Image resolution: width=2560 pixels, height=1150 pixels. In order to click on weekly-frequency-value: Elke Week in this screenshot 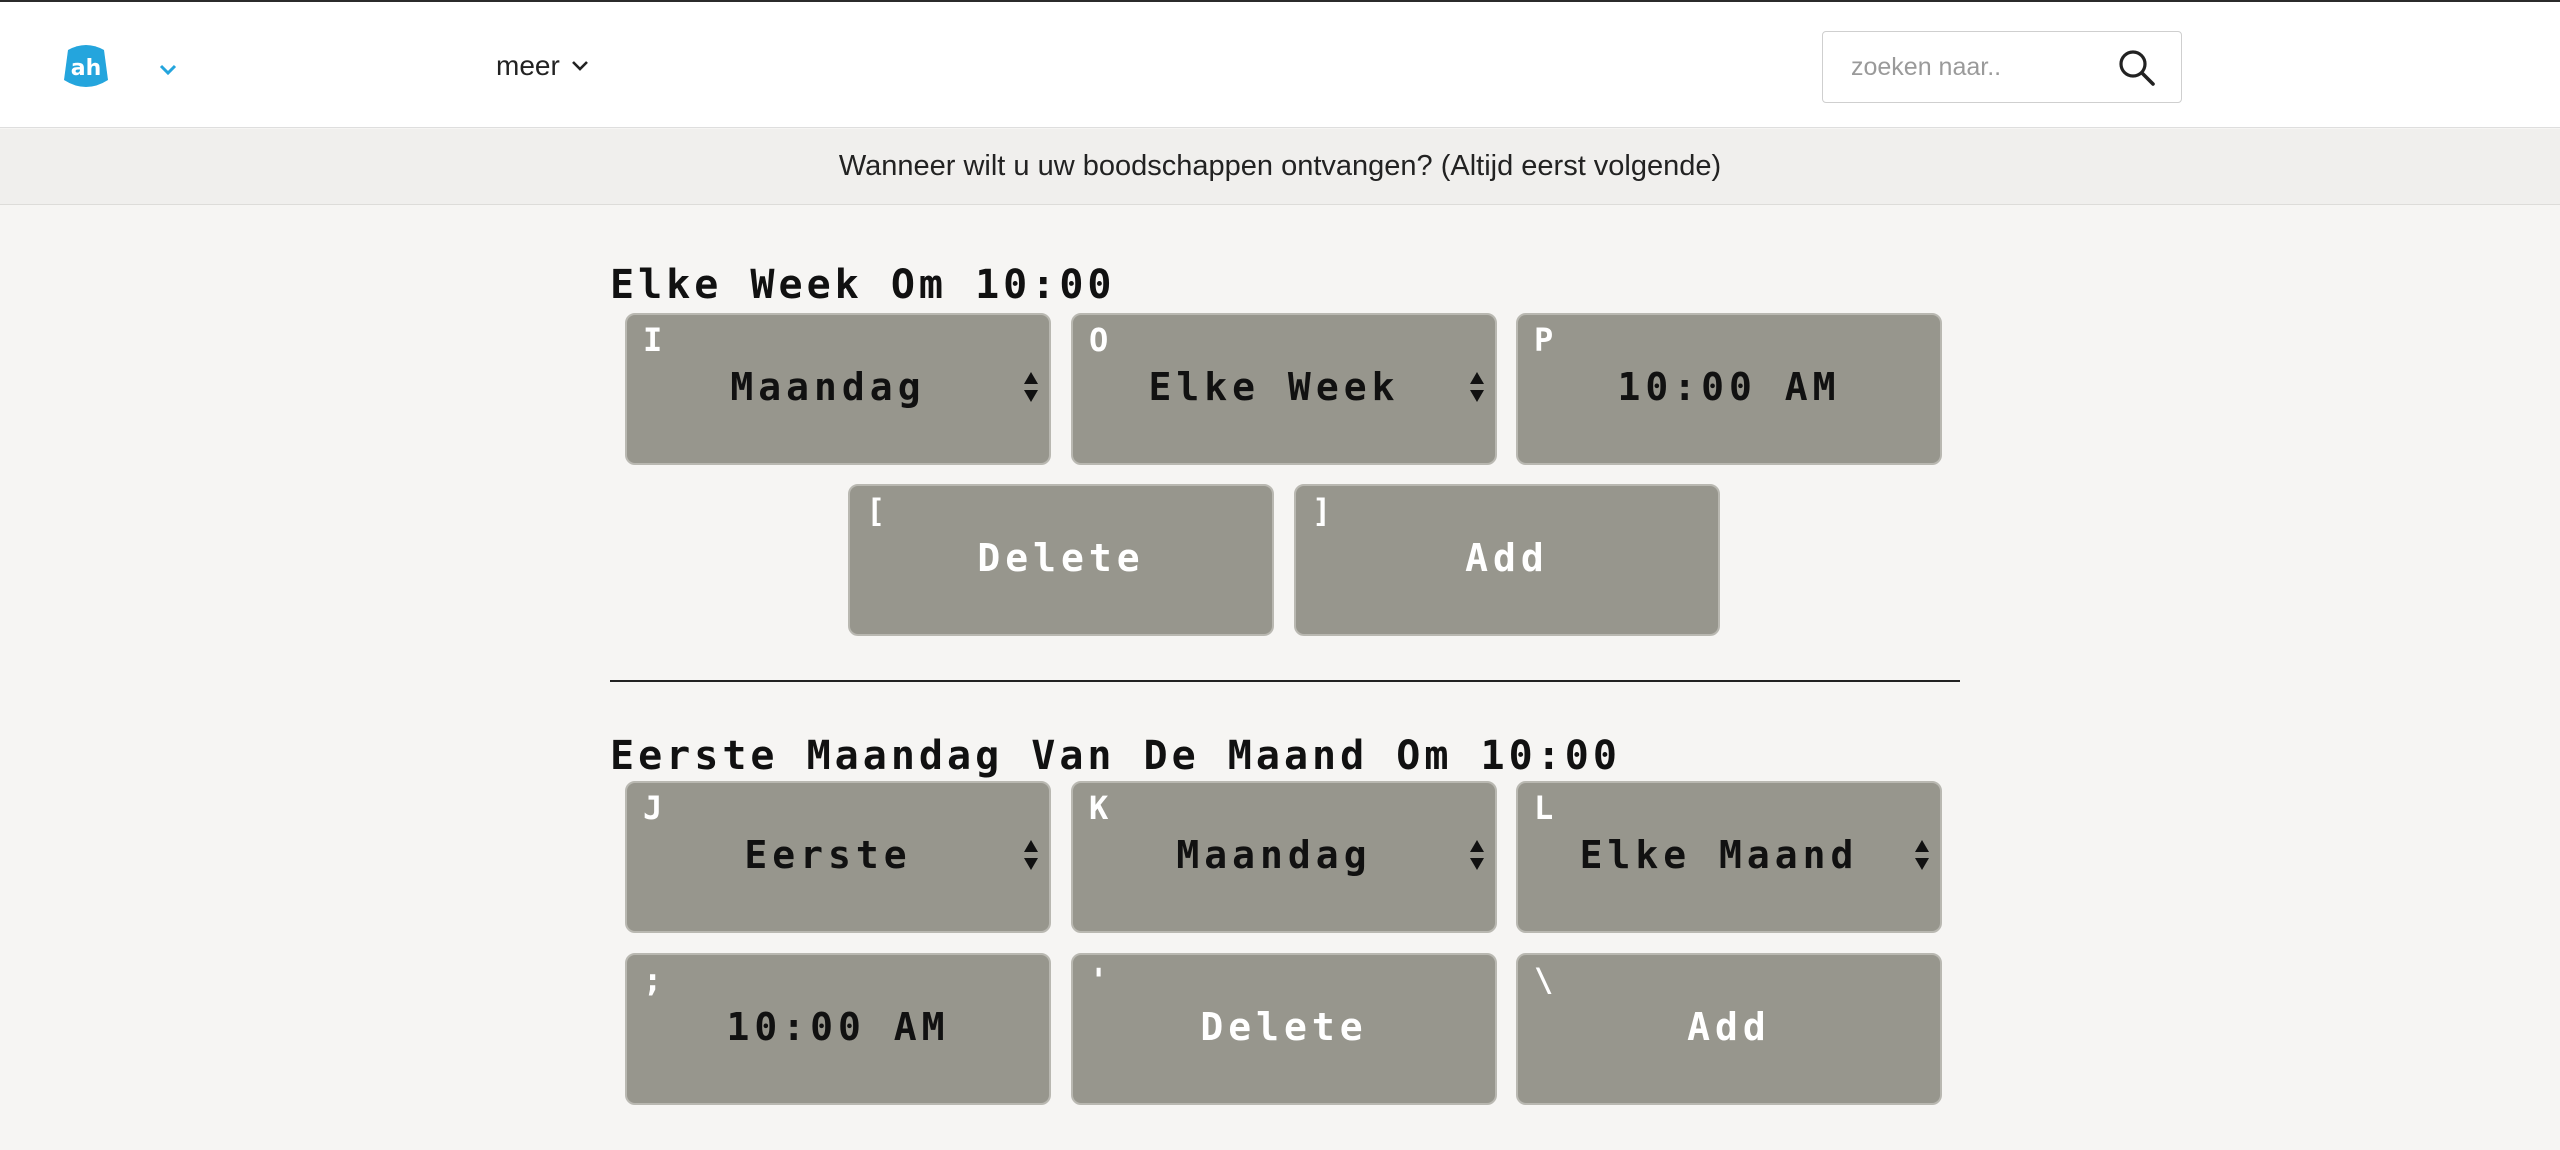, I will do `click(1274, 387)`.